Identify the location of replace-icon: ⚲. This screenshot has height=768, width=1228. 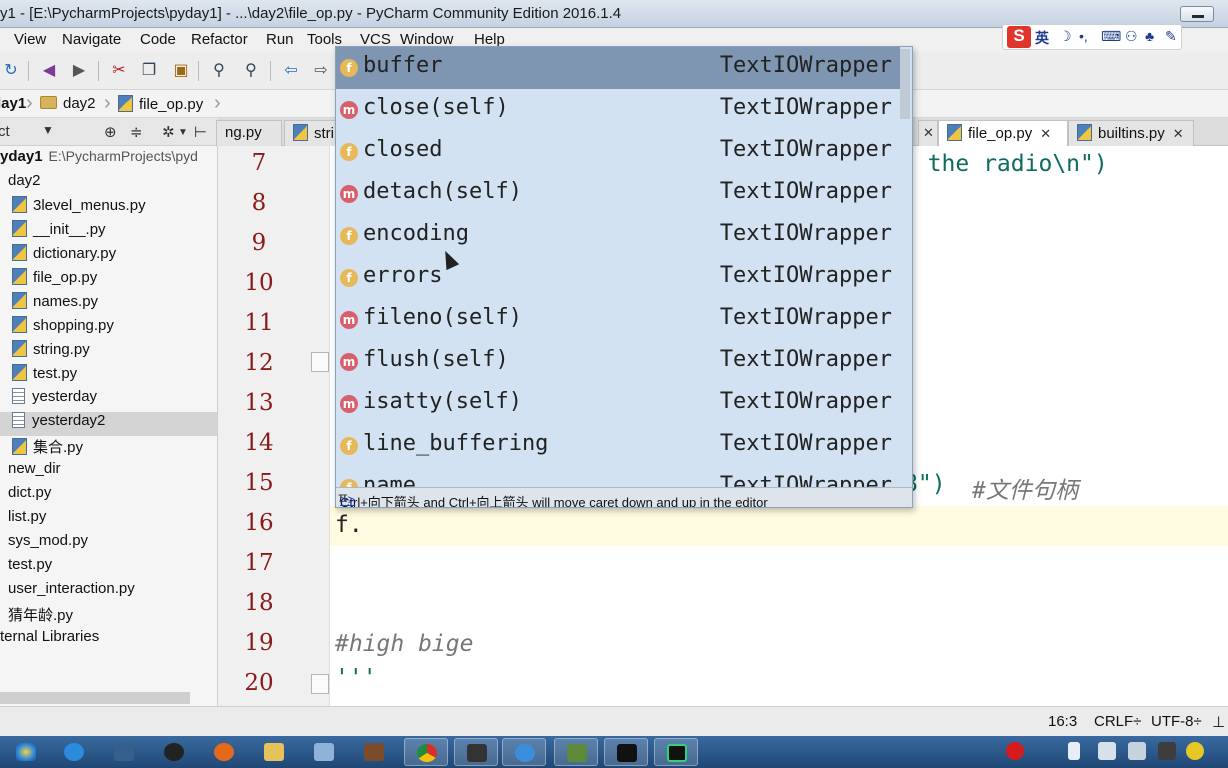
(251, 71).